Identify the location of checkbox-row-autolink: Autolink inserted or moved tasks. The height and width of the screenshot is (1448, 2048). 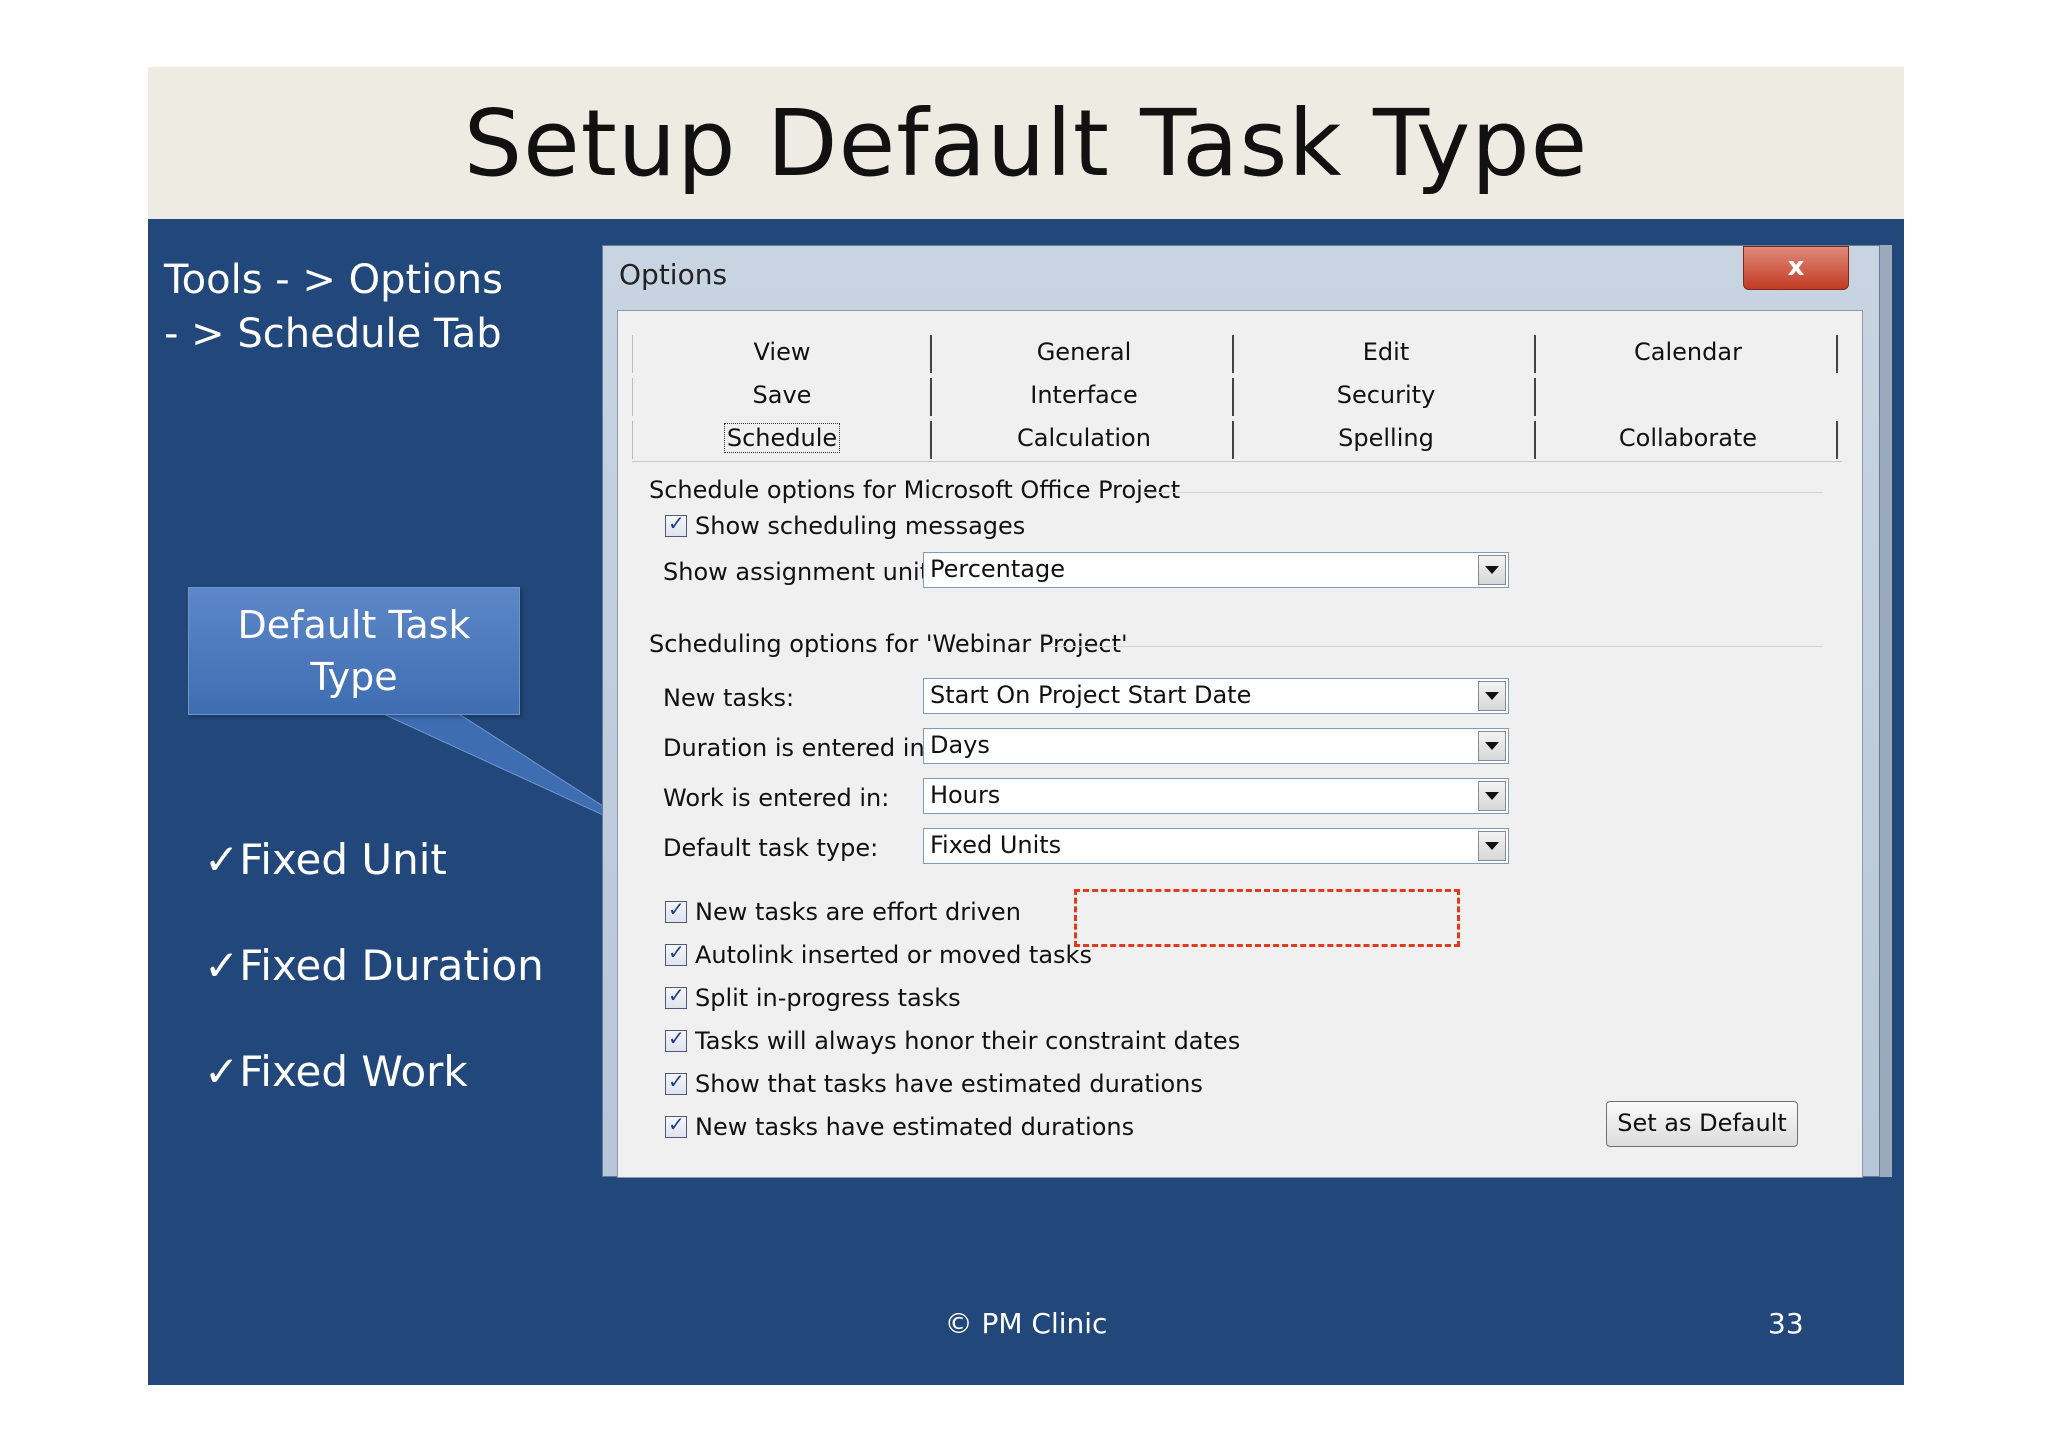
(878, 955).